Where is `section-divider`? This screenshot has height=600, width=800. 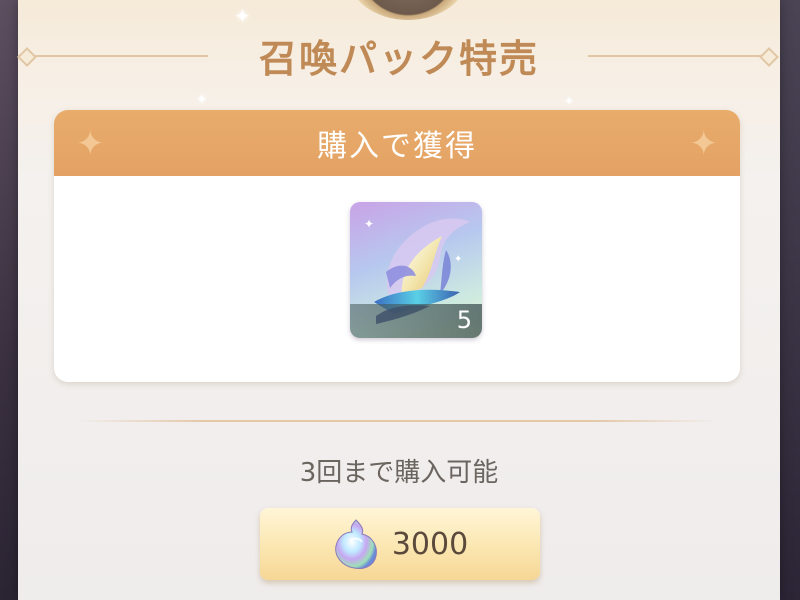
section-divider is located at coordinates (398, 421).